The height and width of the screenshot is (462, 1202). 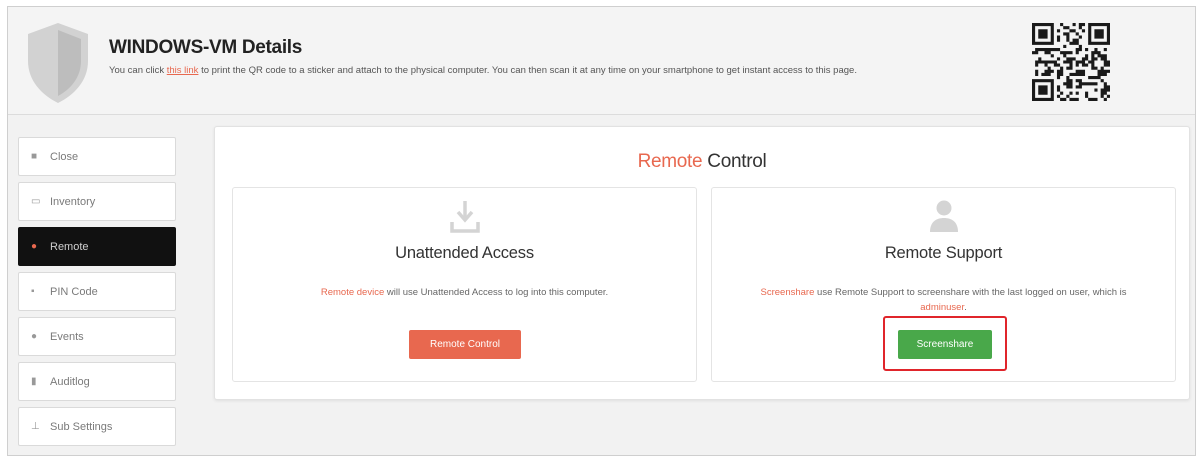 What do you see at coordinates (58, 63) in the screenshot?
I see `shield-icon` at bounding box center [58, 63].